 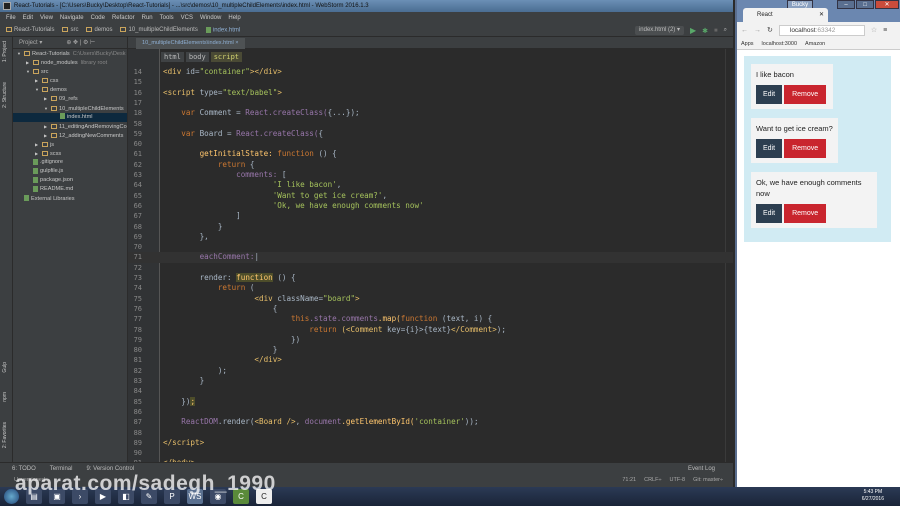 What do you see at coordinates (430, 185) in the screenshot?
I see `code-line: 64 'I like bacon',` at bounding box center [430, 185].